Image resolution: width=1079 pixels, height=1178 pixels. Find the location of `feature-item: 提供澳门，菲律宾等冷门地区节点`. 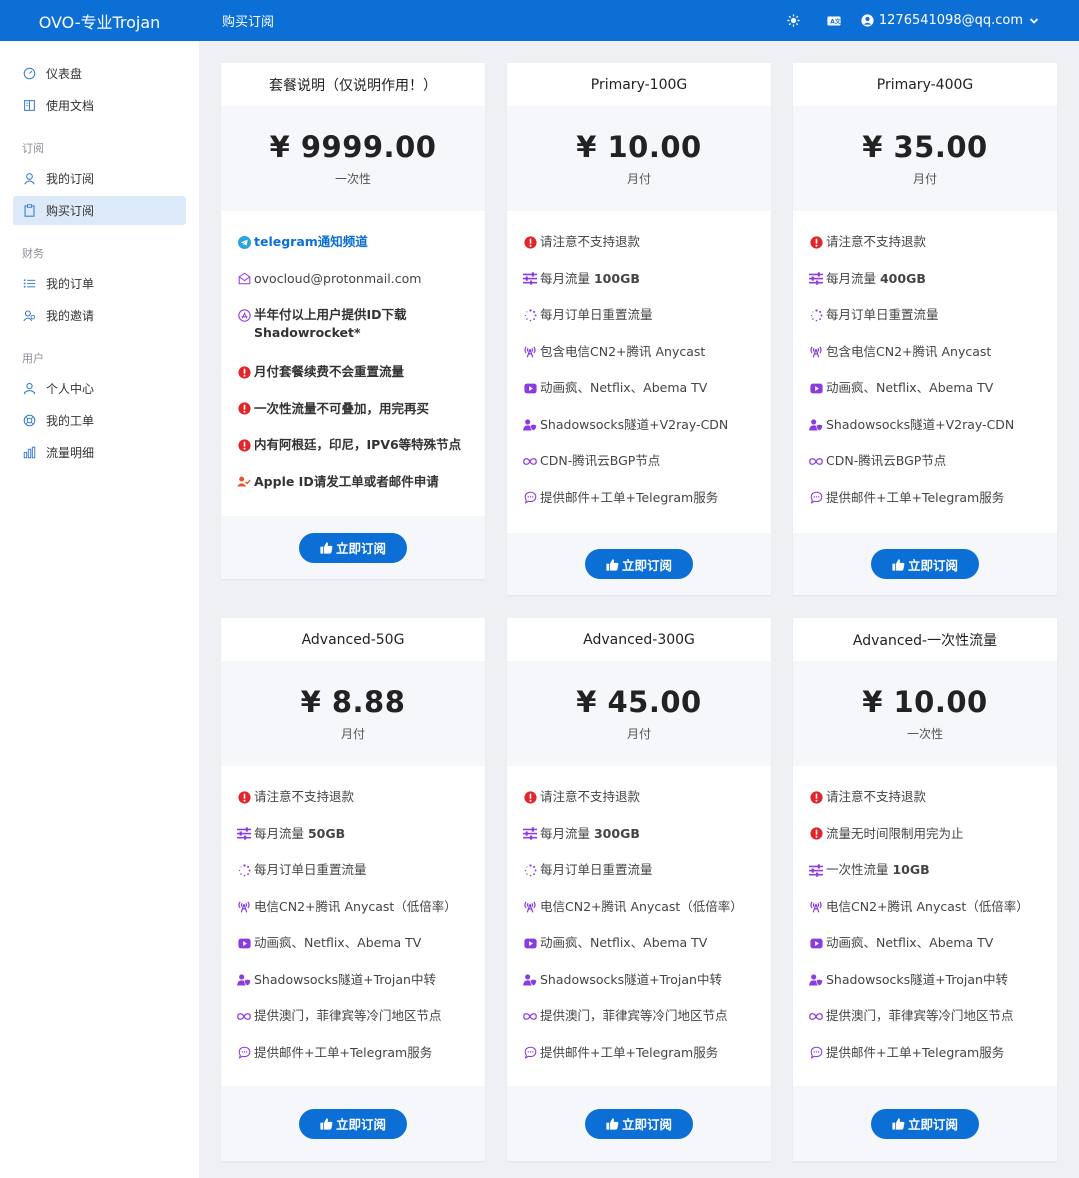

feature-item: 提供澳门，菲律宾等冷门地区节点 is located at coordinates (639, 1025).